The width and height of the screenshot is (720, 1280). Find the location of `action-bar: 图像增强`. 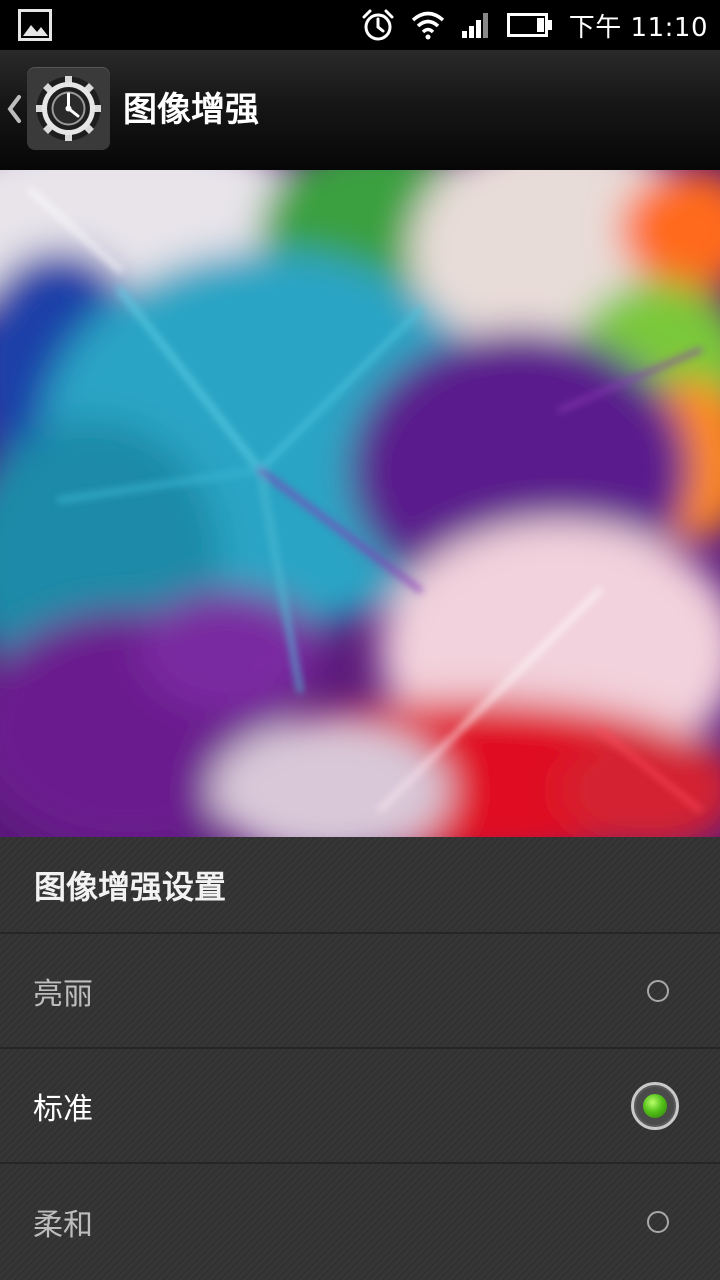

action-bar: 图像增强 is located at coordinates (360, 110).